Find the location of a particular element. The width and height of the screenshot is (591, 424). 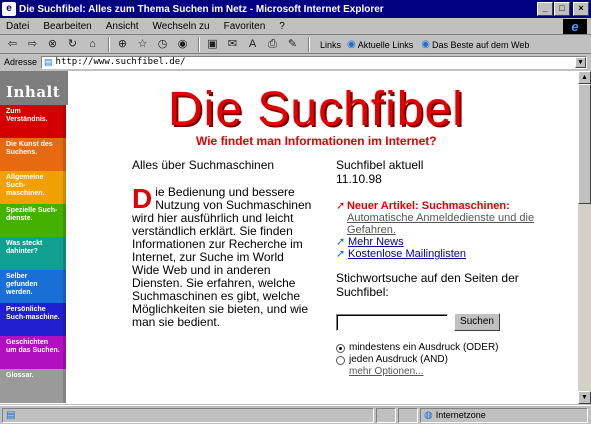

vertical-scrollbar: ▲ ▼ is located at coordinates (584, 237).